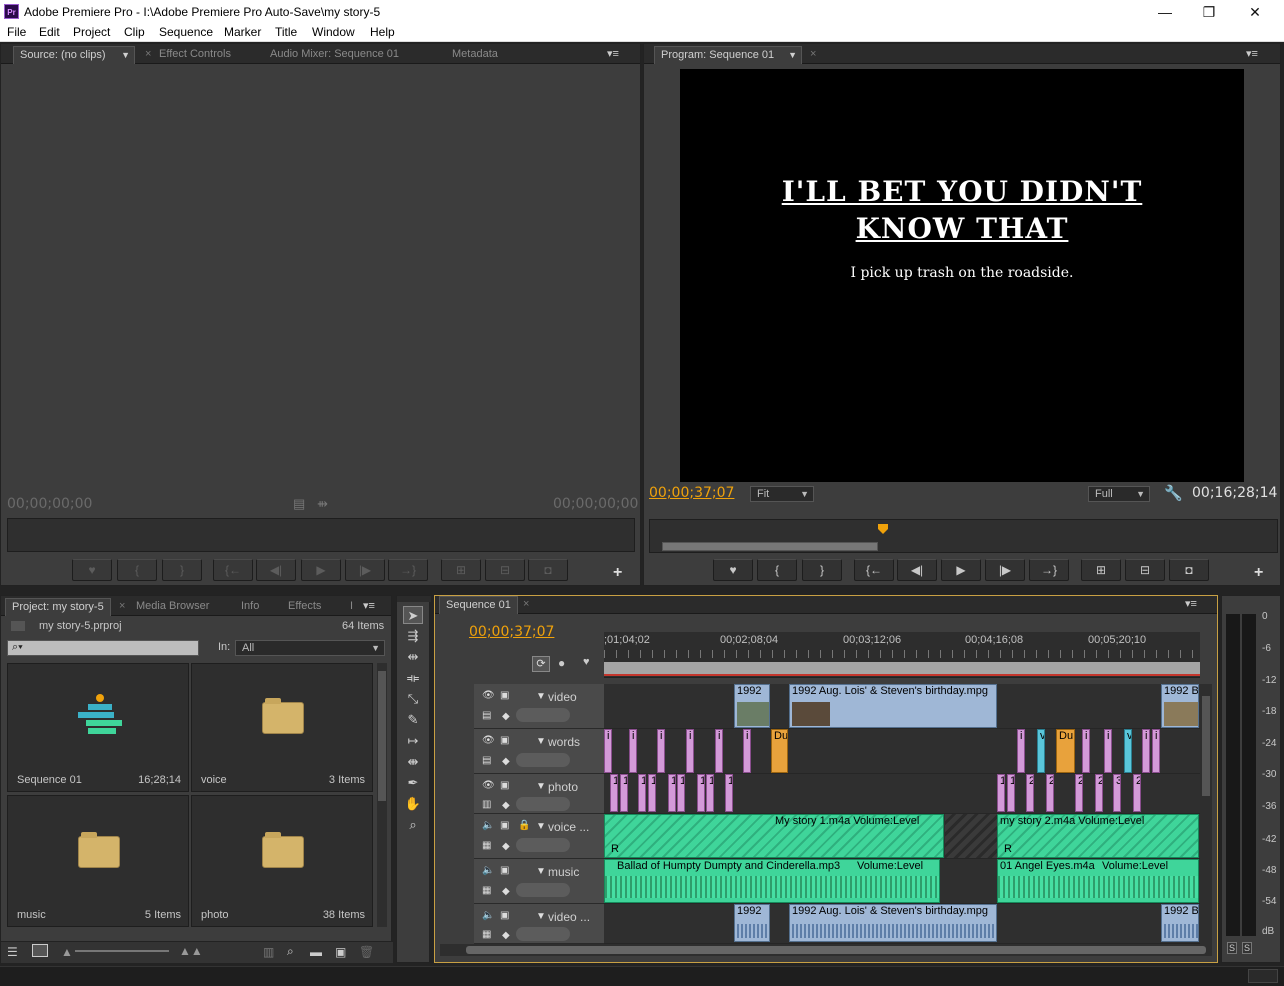  What do you see at coordinates (617, 573) in the screenshot?
I see `add-button: +` at bounding box center [617, 573].